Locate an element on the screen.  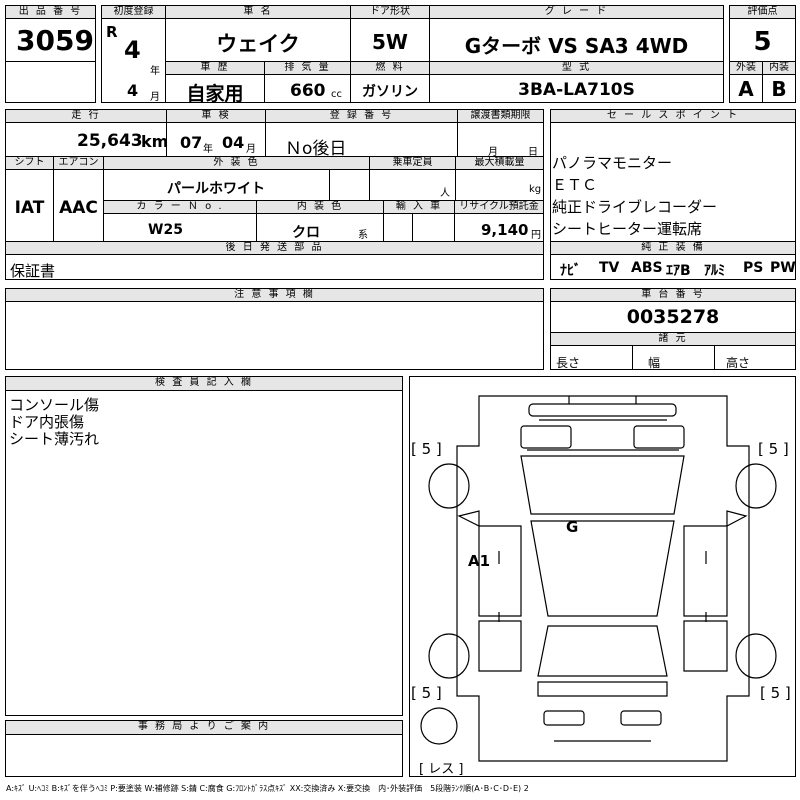
equip-item: ABS is located at coordinates (647, 268).